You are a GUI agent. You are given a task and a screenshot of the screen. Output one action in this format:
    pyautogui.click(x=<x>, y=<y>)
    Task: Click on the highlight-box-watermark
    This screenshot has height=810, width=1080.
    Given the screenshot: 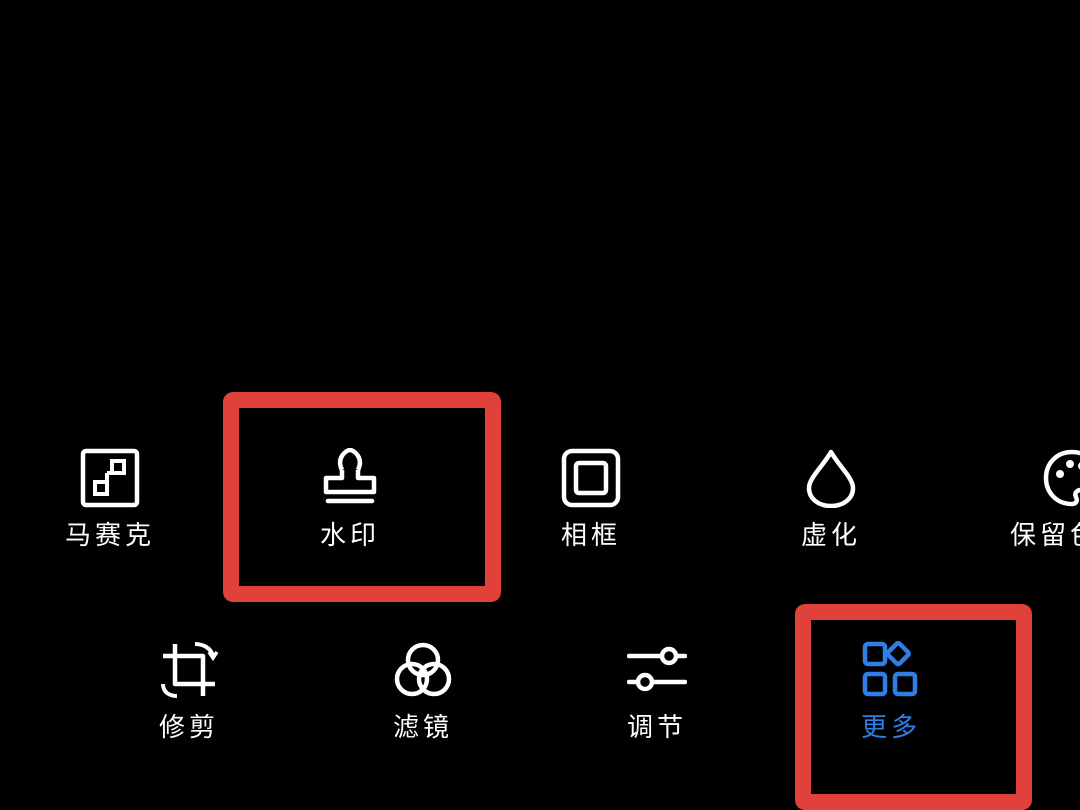 What is the action you would take?
    pyautogui.click(x=362, y=497)
    